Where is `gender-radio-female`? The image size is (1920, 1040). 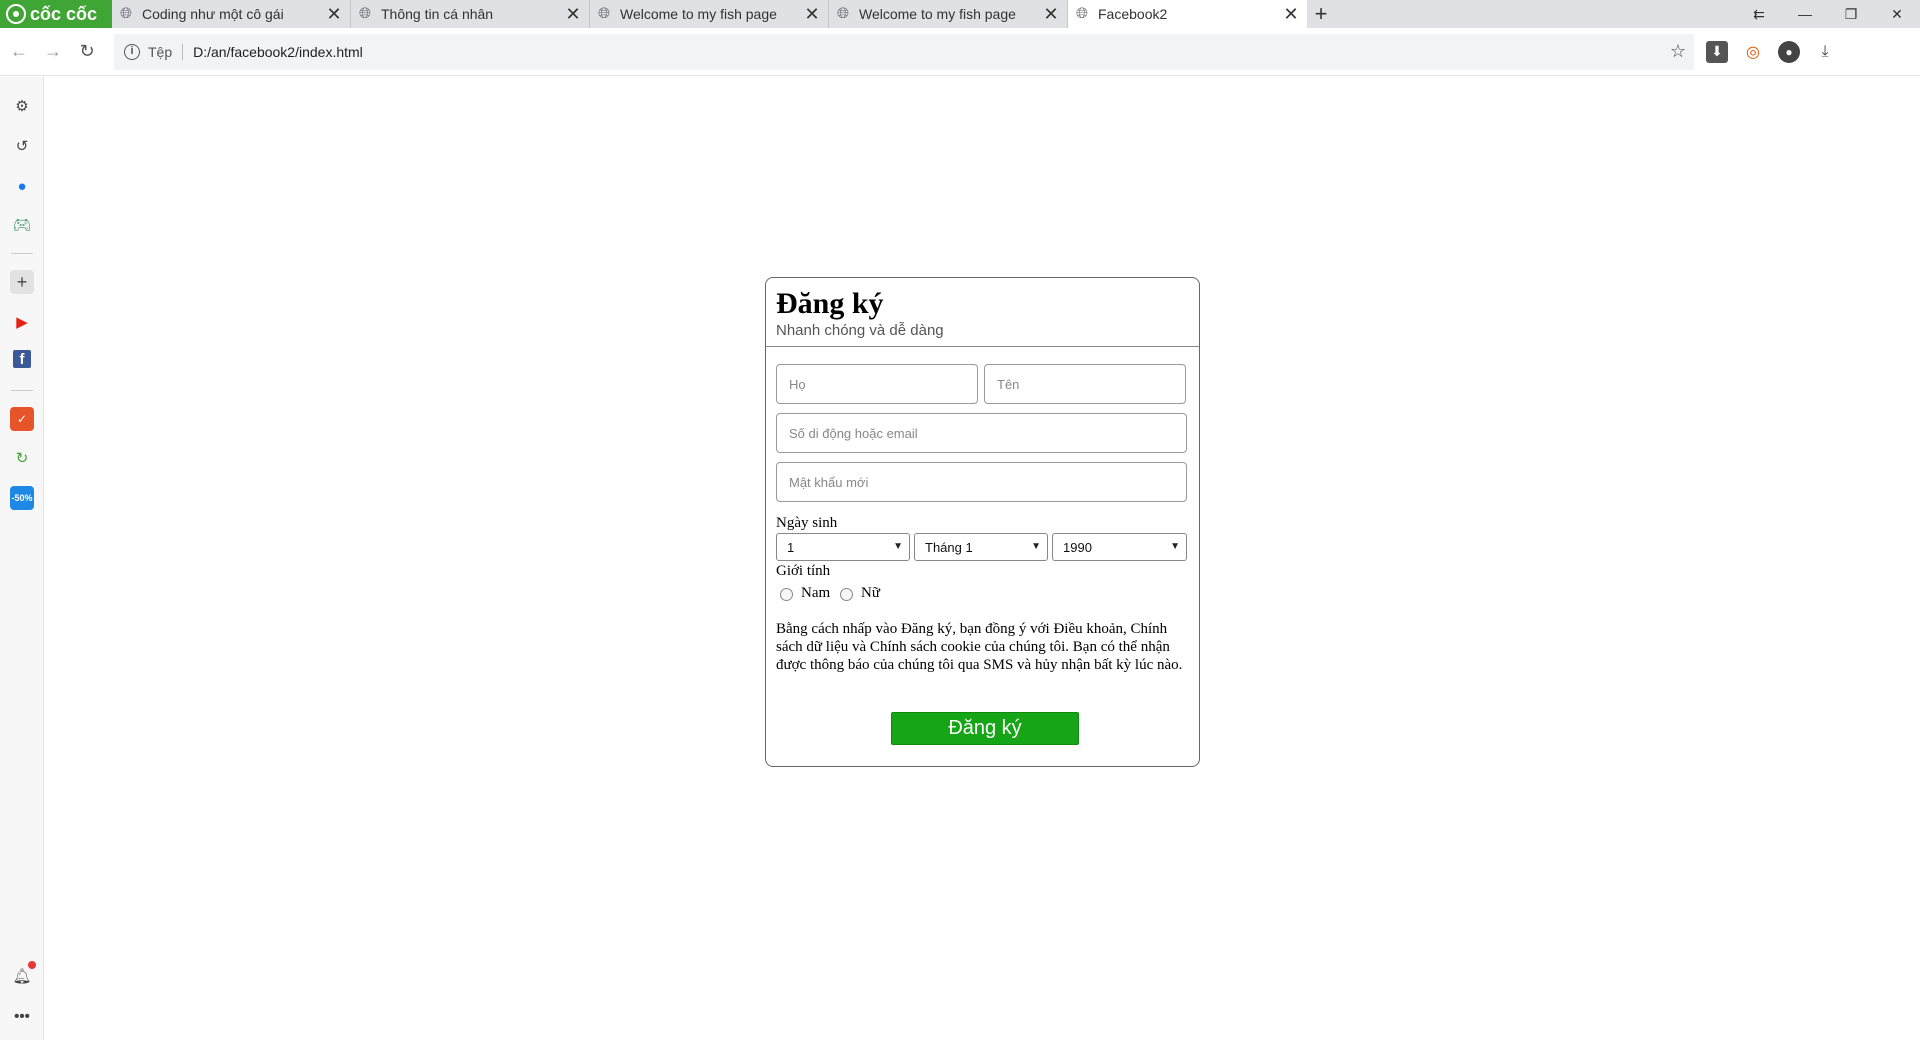 gender-radio-female is located at coordinates (846, 594).